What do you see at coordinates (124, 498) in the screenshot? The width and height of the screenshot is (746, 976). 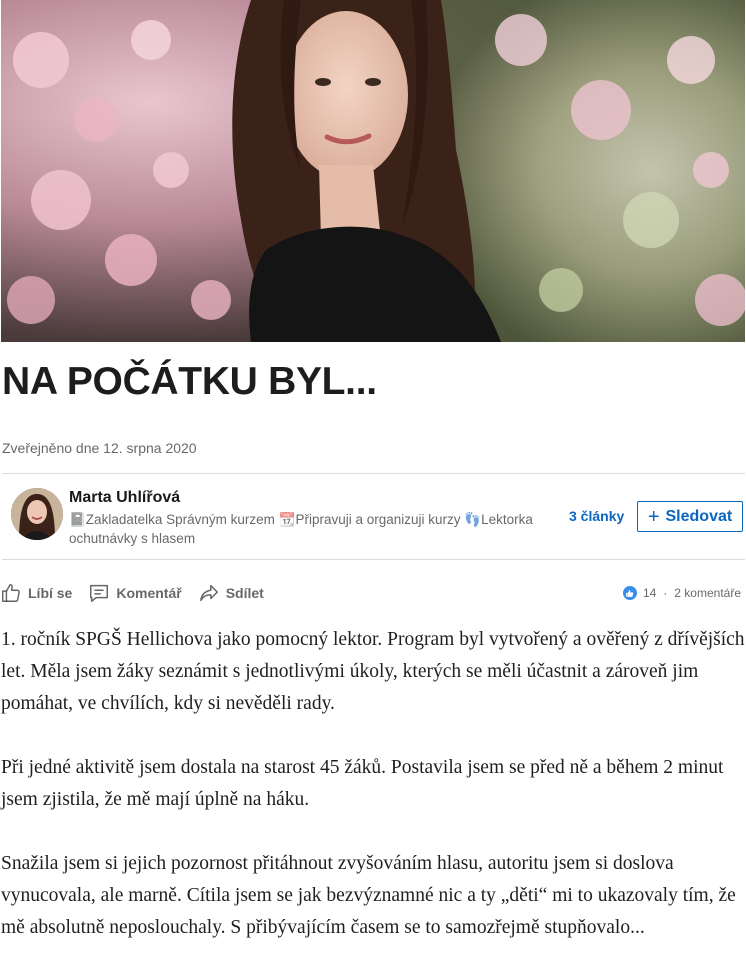 I see `author-name: Marta Uhlířová` at bounding box center [124, 498].